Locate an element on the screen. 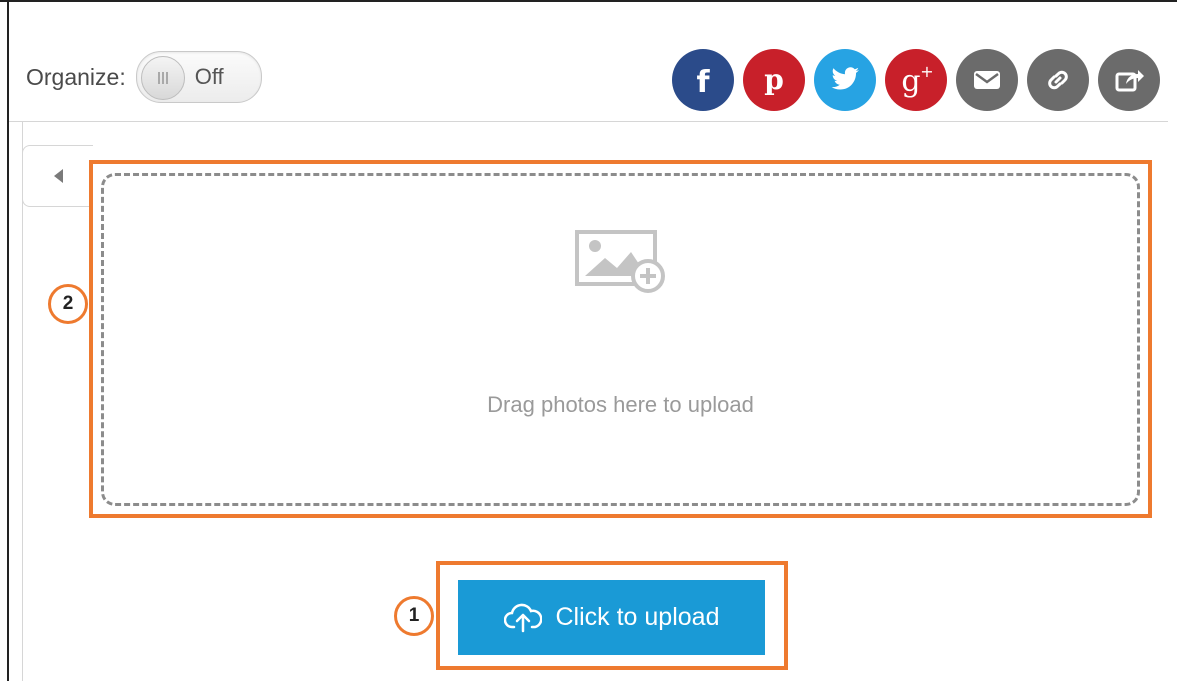 This screenshot has width=1177, height=681. twitter-icon is located at coordinates (845, 78).